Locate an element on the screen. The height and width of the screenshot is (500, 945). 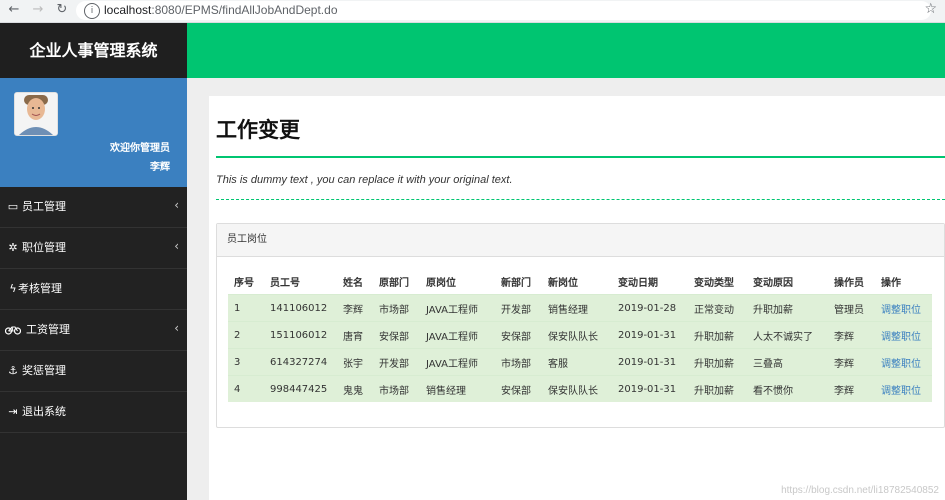
monitor-icon: ▭ is located at coordinates (13, 206).